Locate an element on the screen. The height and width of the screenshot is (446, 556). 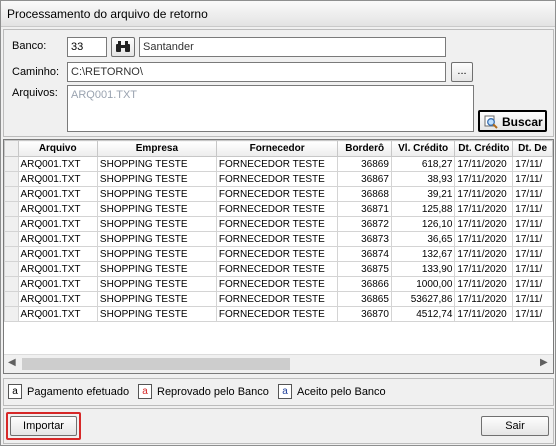
table-cell: 126,10 is located at coordinates (423, 224).